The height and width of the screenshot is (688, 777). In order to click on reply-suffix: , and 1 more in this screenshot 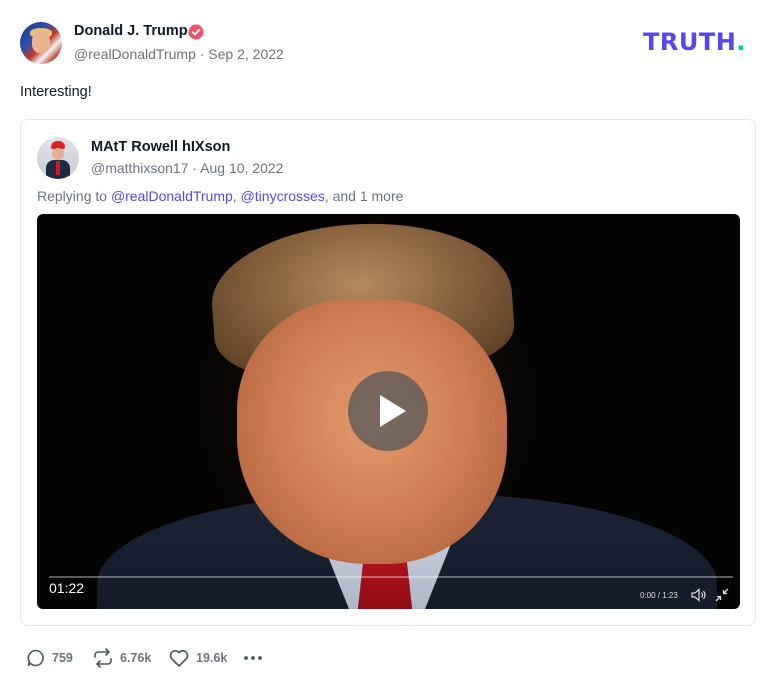, I will do `click(364, 196)`.